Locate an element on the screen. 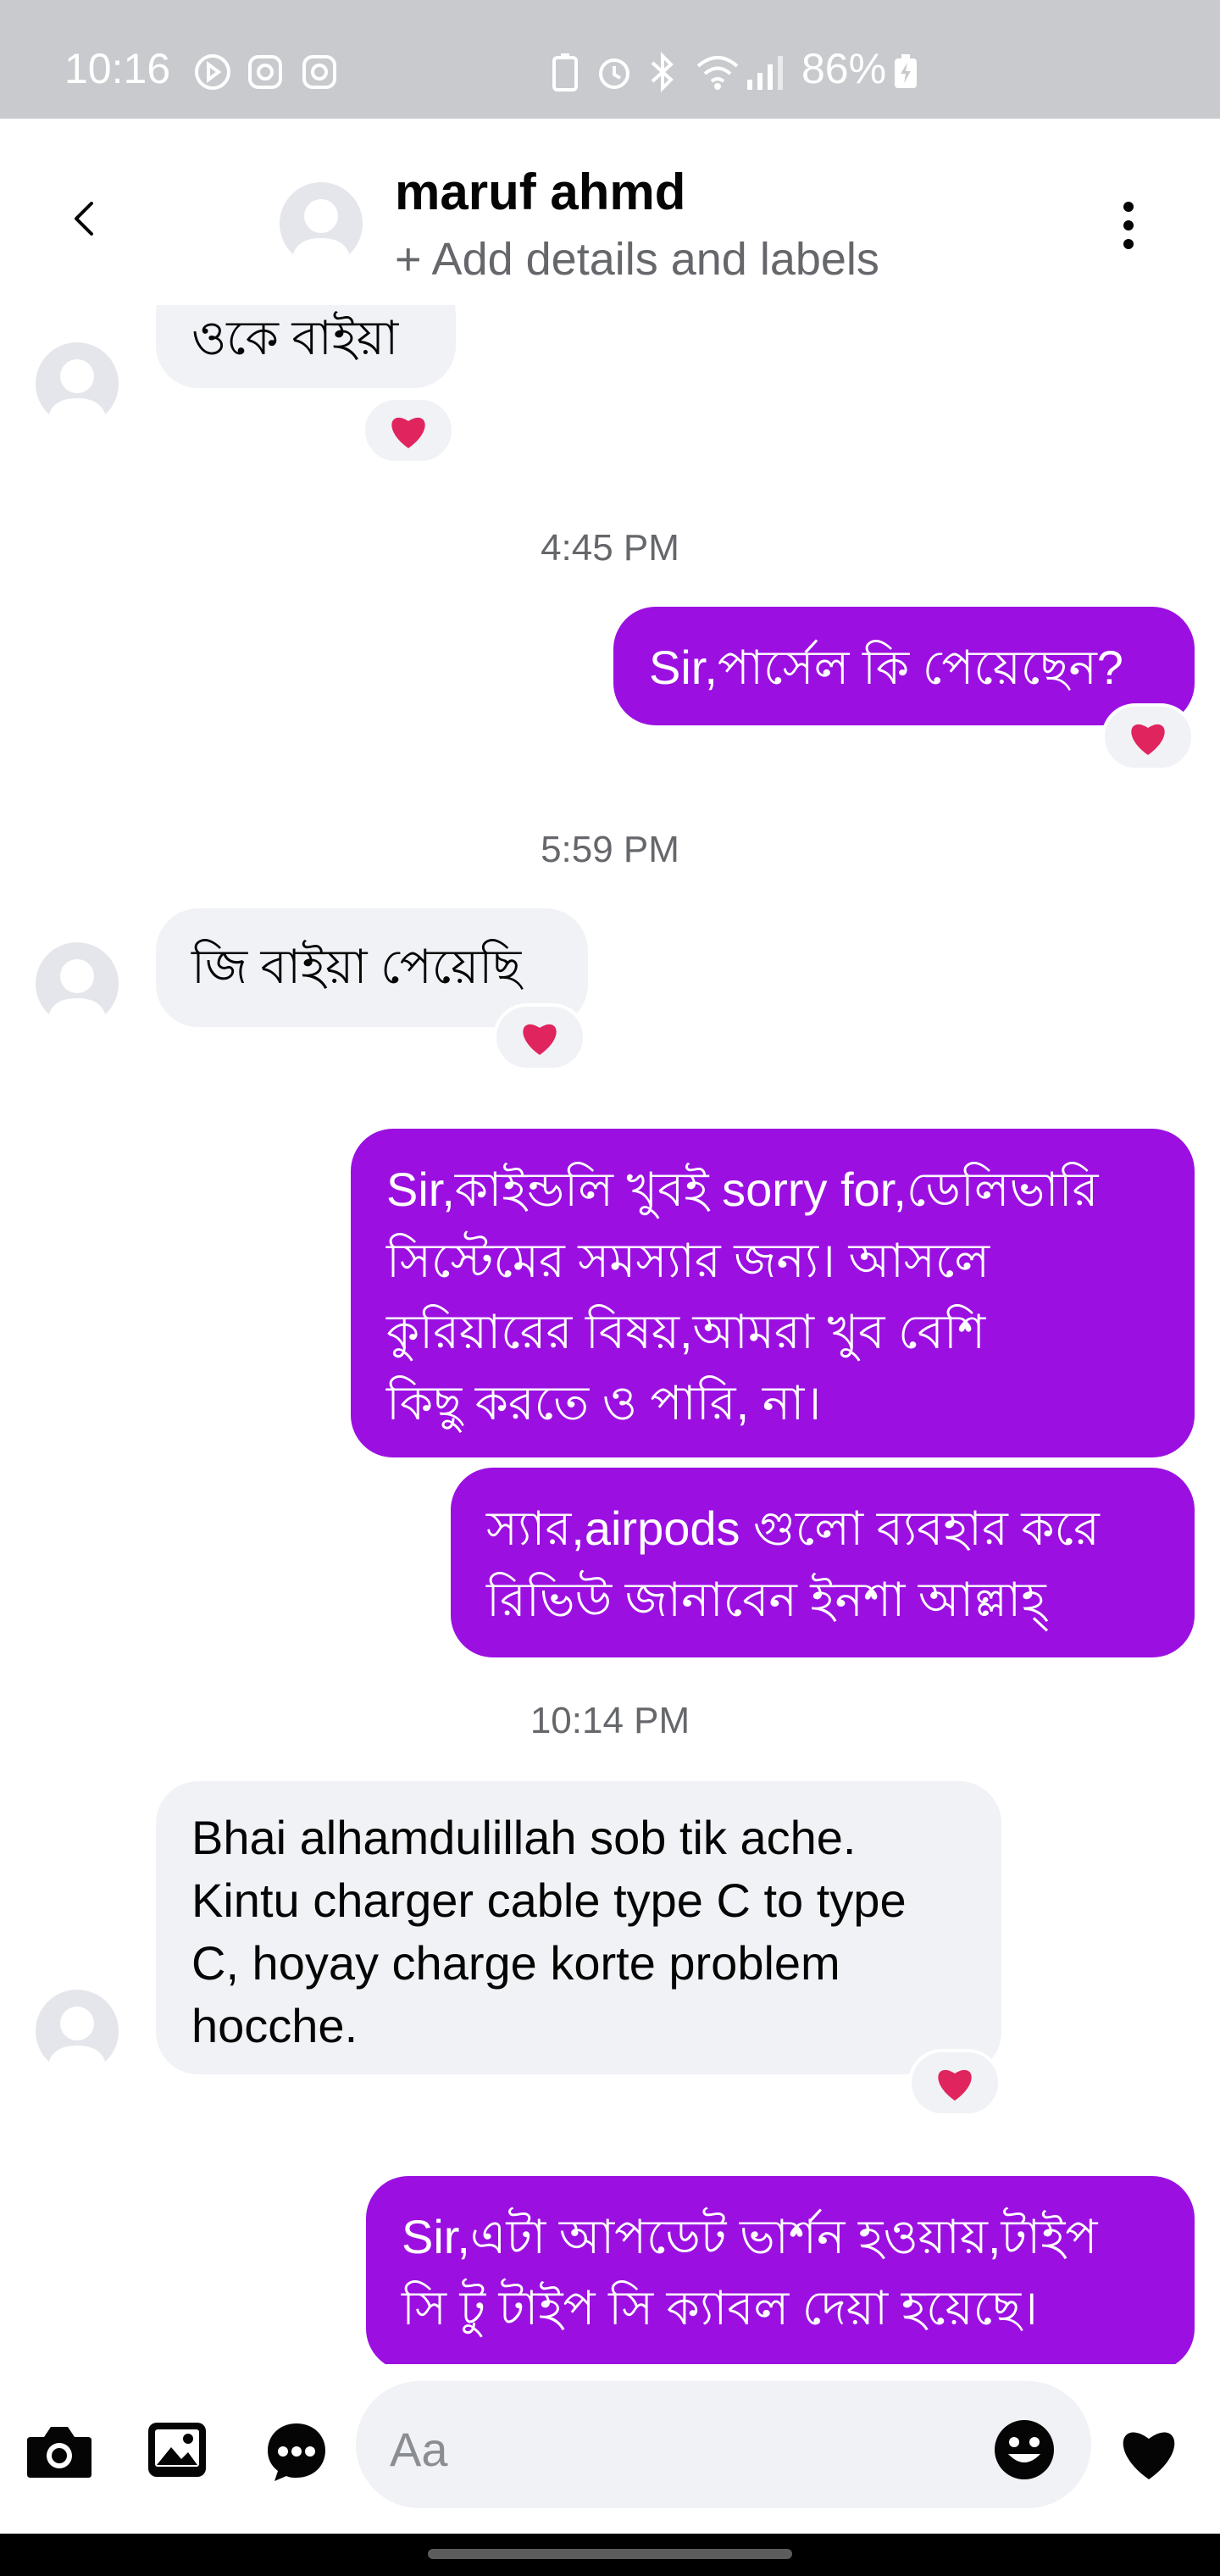 The image size is (1220, 2576). message-text-line: Bhai alhamdulillah sob tik ache. is located at coordinates (524, 1837).